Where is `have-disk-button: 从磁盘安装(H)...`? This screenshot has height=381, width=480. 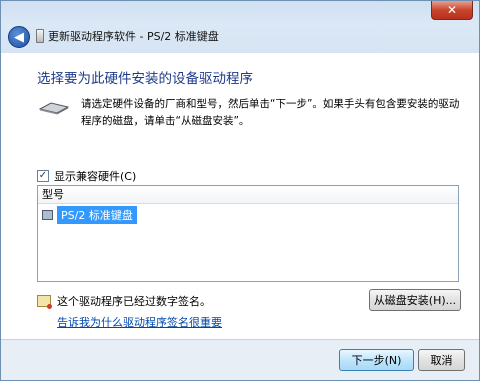 have-disk-button: 从磁盘安装(H)... is located at coordinates (415, 300).